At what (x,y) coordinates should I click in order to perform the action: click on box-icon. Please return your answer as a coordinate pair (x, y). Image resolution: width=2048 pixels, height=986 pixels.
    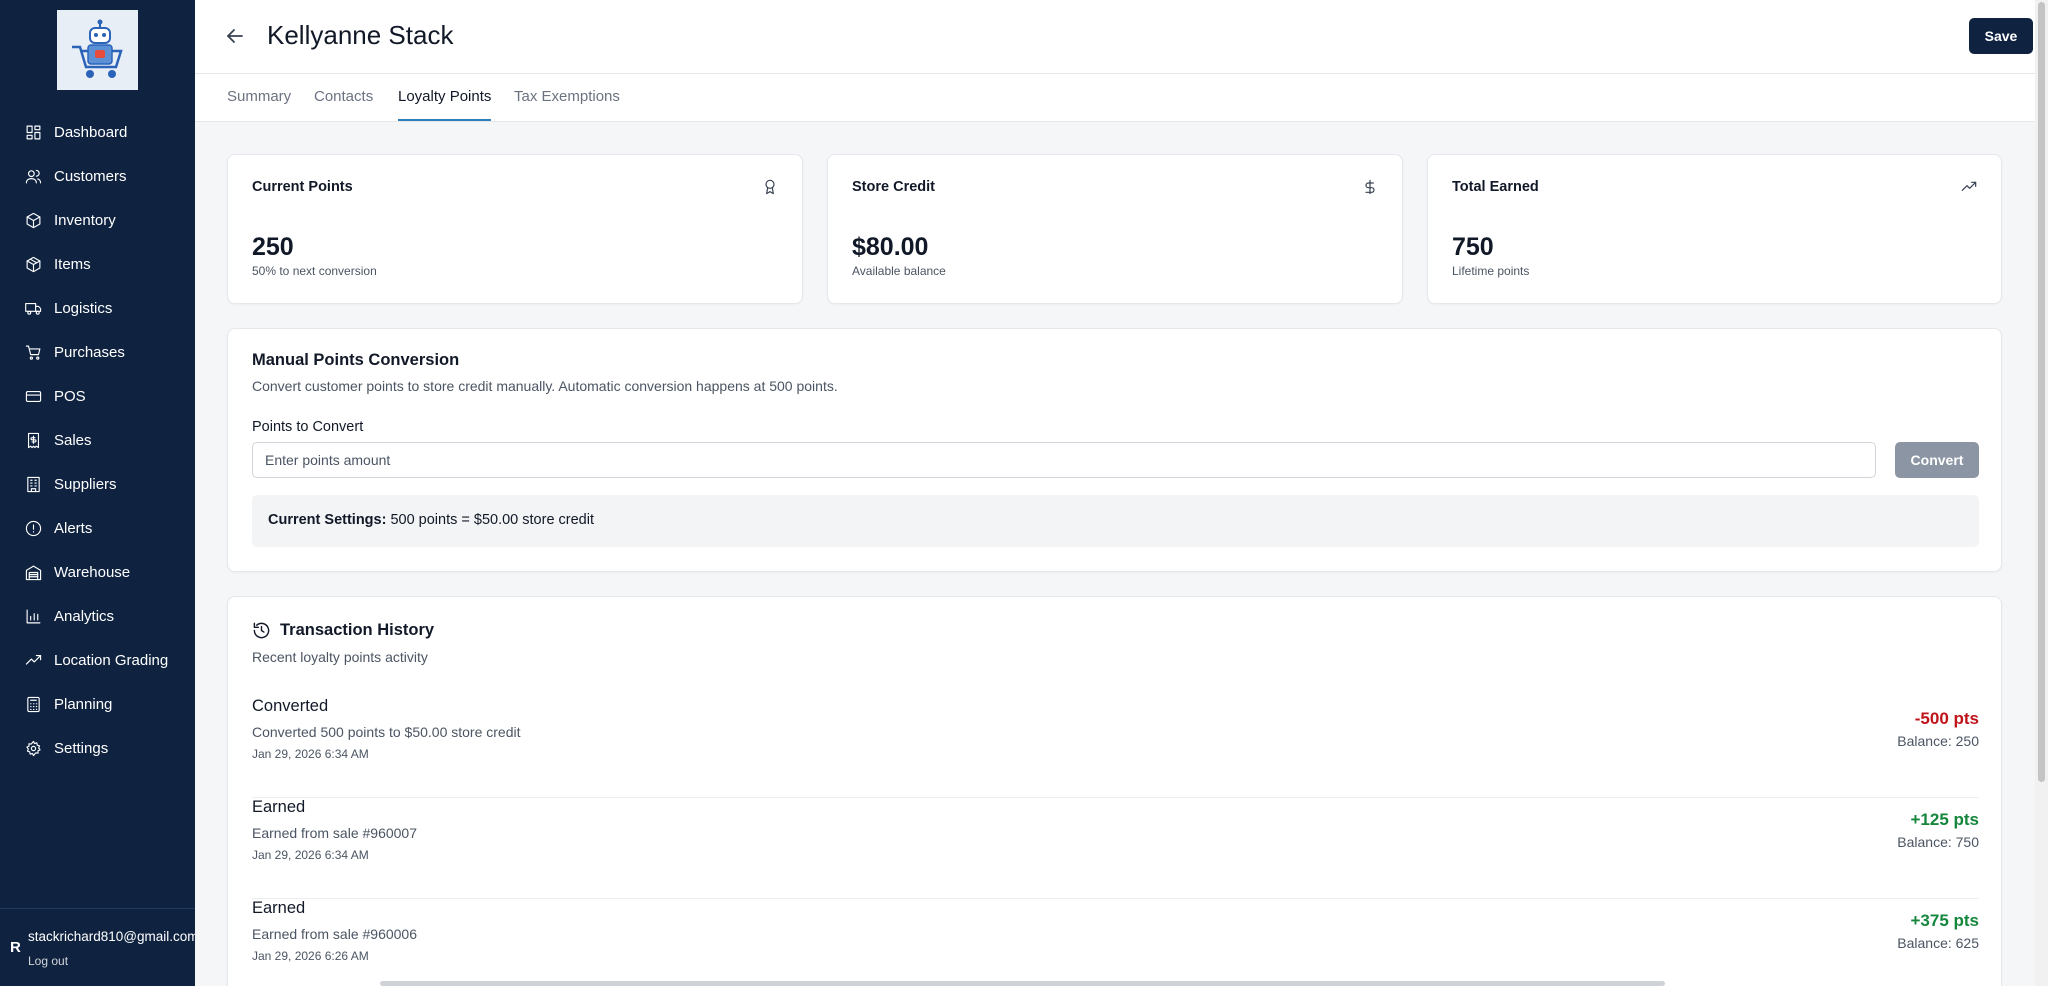
    Looking at the image, I should click on (33, 264).